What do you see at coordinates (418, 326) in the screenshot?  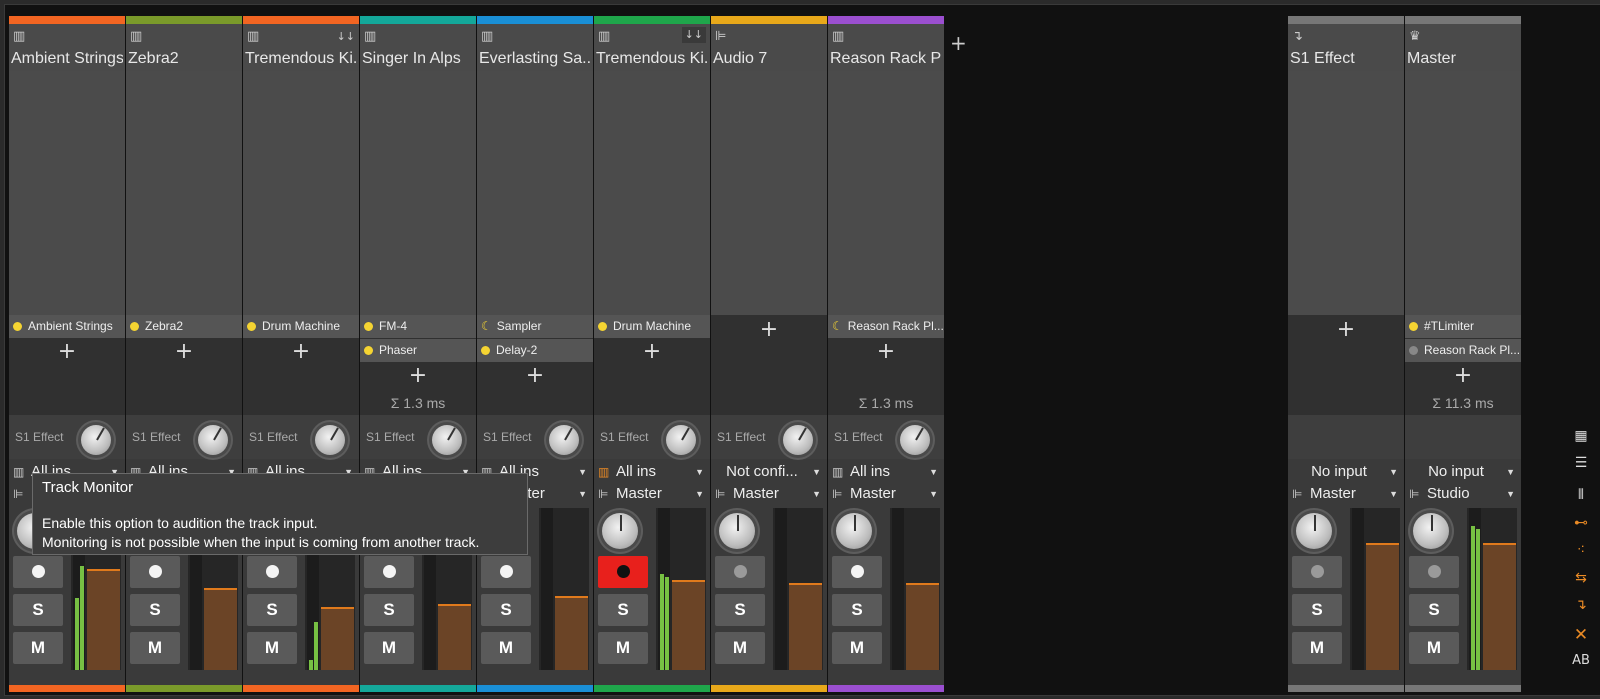 I see `device-slot: FM-4` at bounding box center [418, 326].